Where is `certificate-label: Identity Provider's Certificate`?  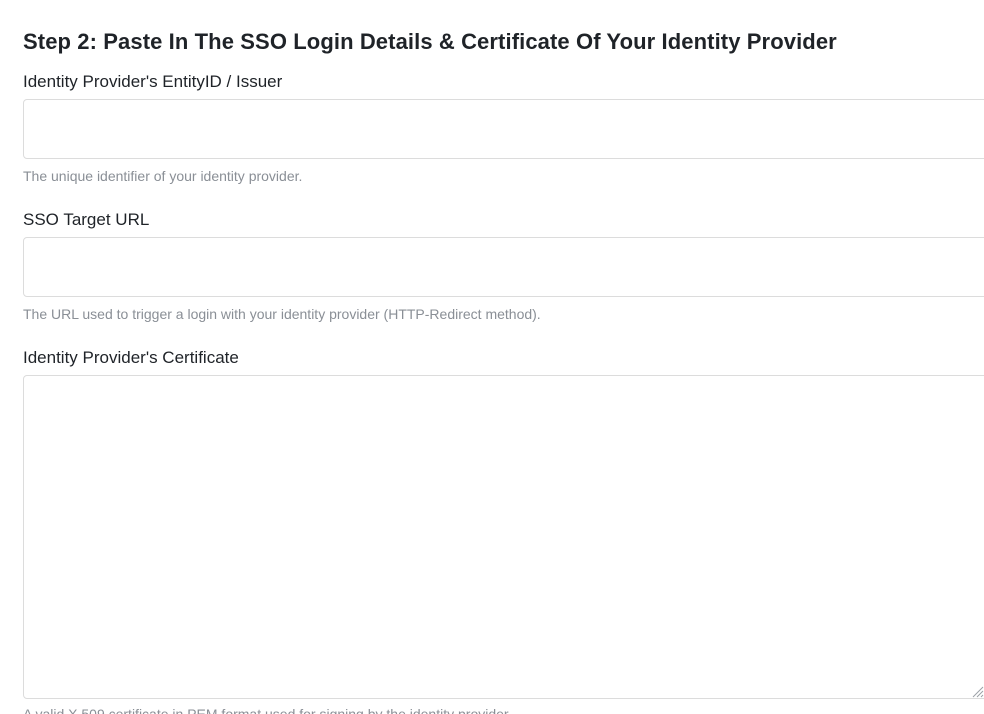 certificate-label: Identity Provider's Certificate is located at coordinates (131, 357).